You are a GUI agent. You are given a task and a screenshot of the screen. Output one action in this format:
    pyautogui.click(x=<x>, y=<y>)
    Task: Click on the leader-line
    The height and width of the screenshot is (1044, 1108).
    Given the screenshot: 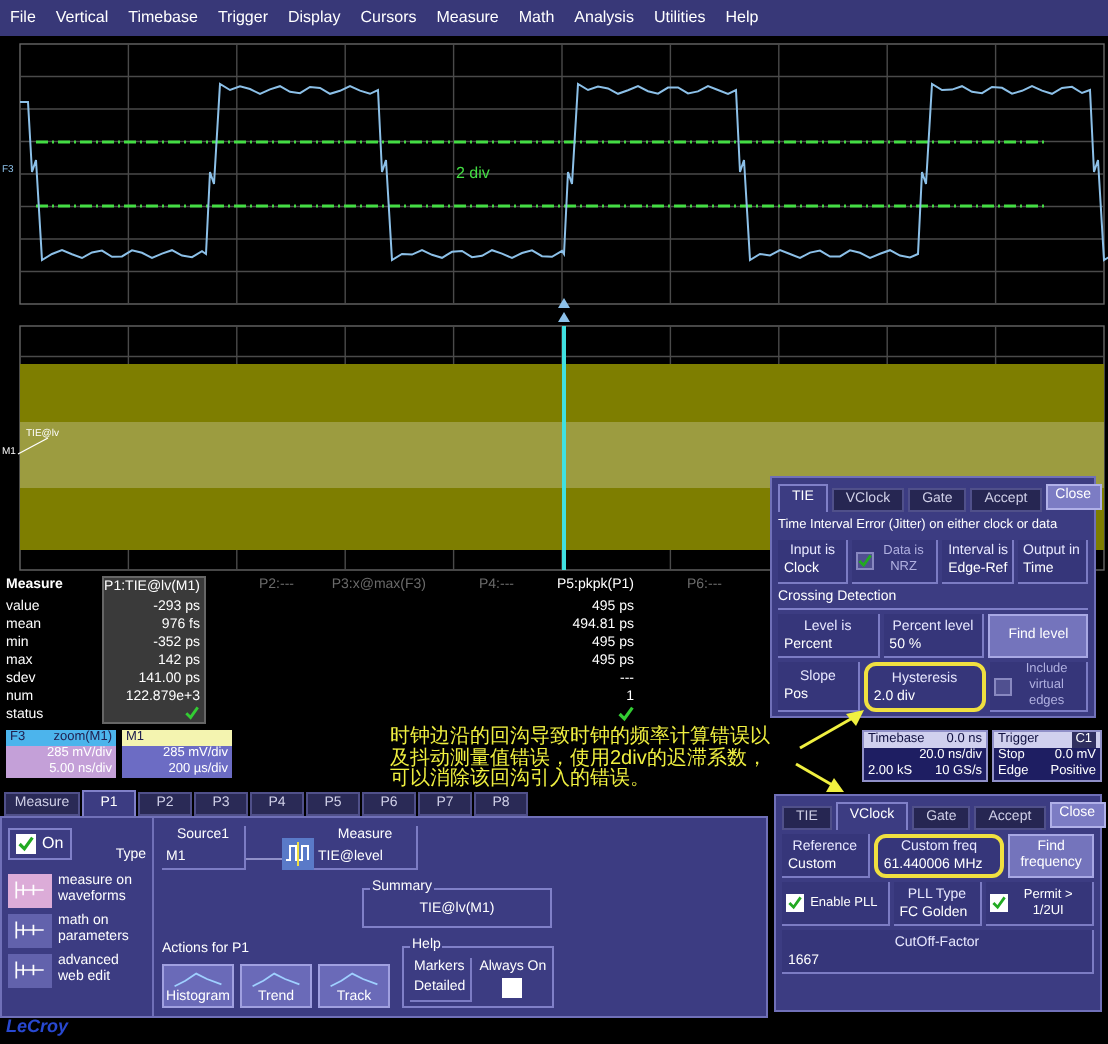 What is the action you would take?
    pyautogui.click(x=33, y=446)
    